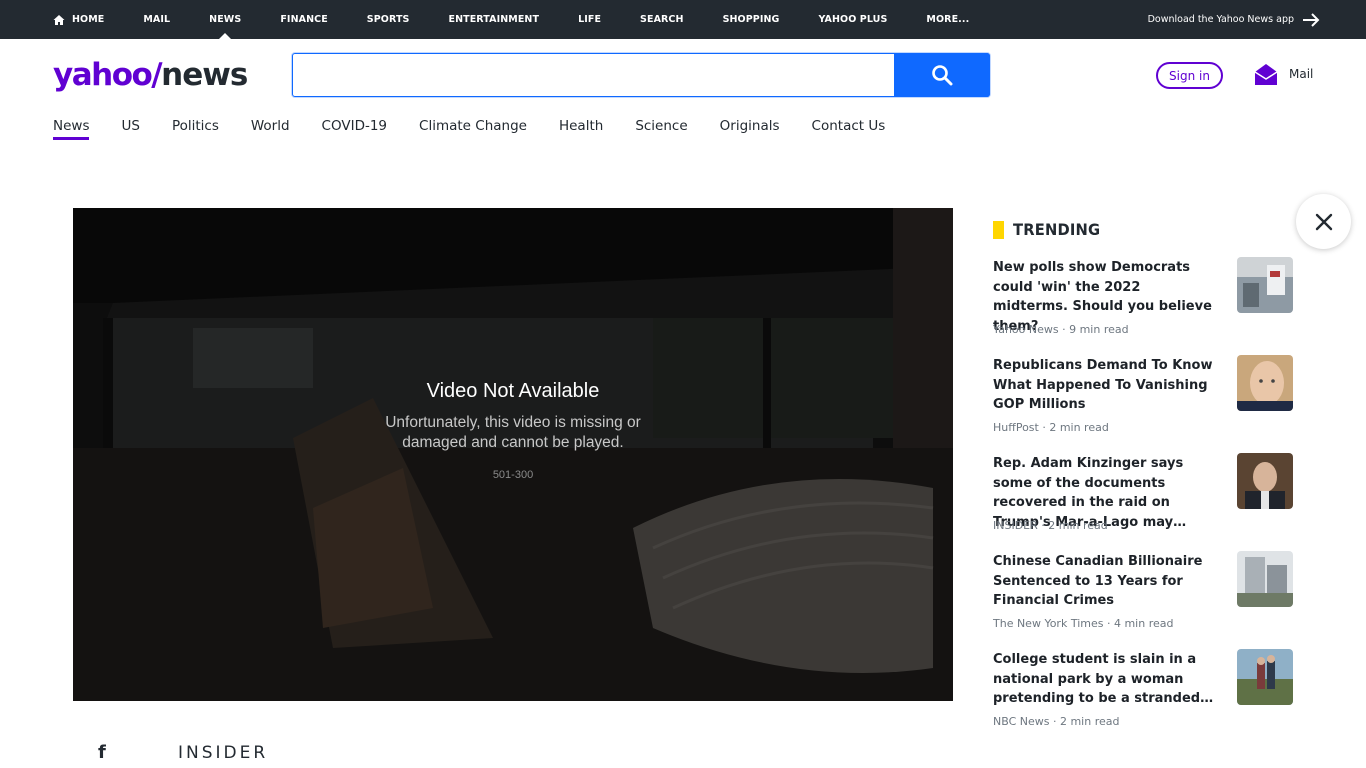 This screenshot has width=1366, height=768. I want to click on trending-item-meta: INSIDER · 2 min read, so click(1050, 525).